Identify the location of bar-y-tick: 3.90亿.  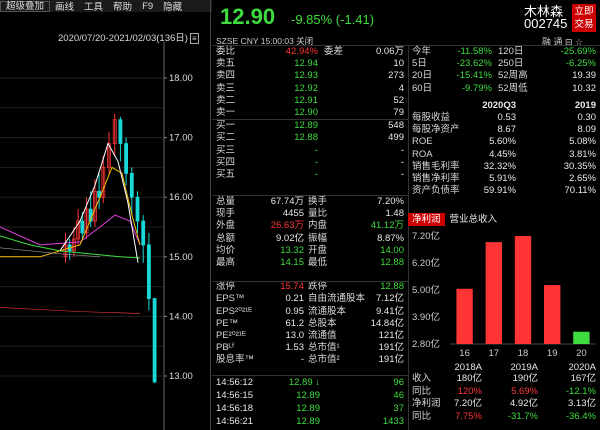
(426, 317).